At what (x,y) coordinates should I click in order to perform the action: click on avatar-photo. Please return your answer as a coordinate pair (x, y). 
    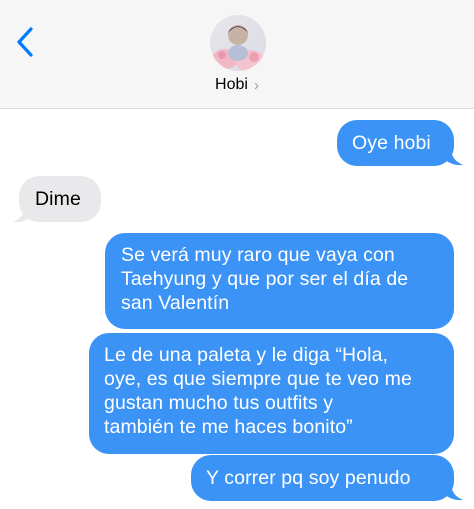
    Looking at the image, I should click on (238, 43).